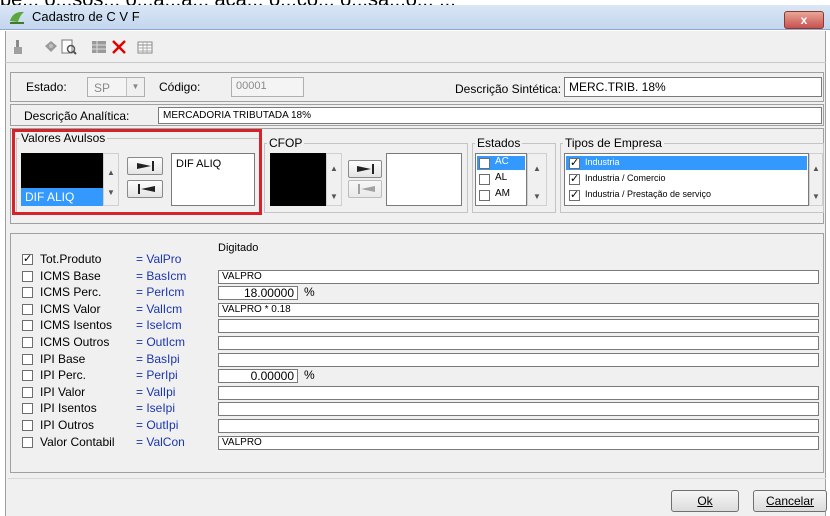 The height and width of the screenshot is (516, 830). What do you see at coordinates (816, 179) in the screenshot?
I see `tipos-empresa-scrollbar: ▲ ▼` at bounding box center [816, 179].